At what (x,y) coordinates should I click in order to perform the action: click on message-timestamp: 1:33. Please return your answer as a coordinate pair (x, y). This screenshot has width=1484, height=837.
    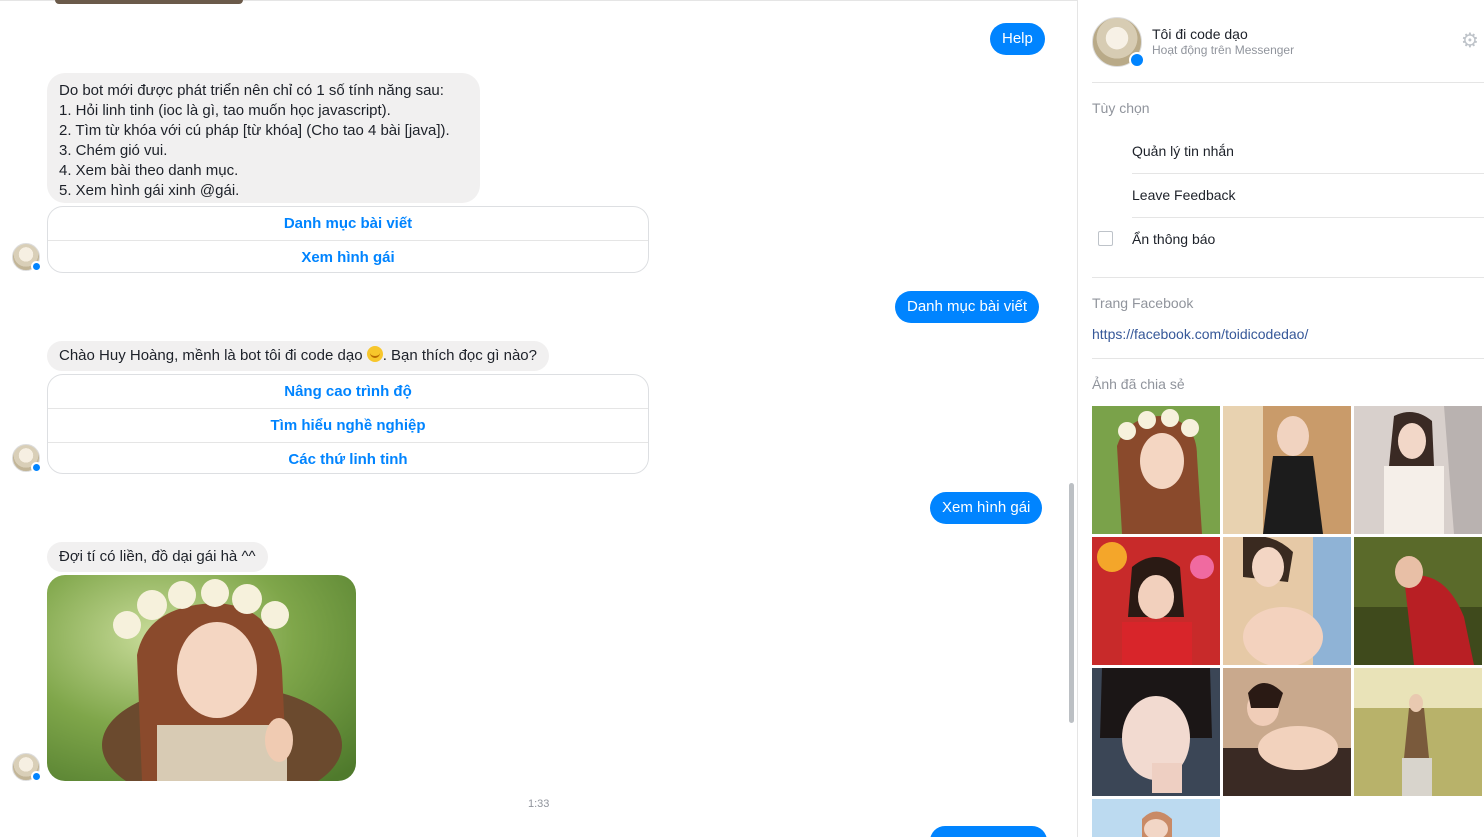
    Looking at the image, I should click on (539, 804).